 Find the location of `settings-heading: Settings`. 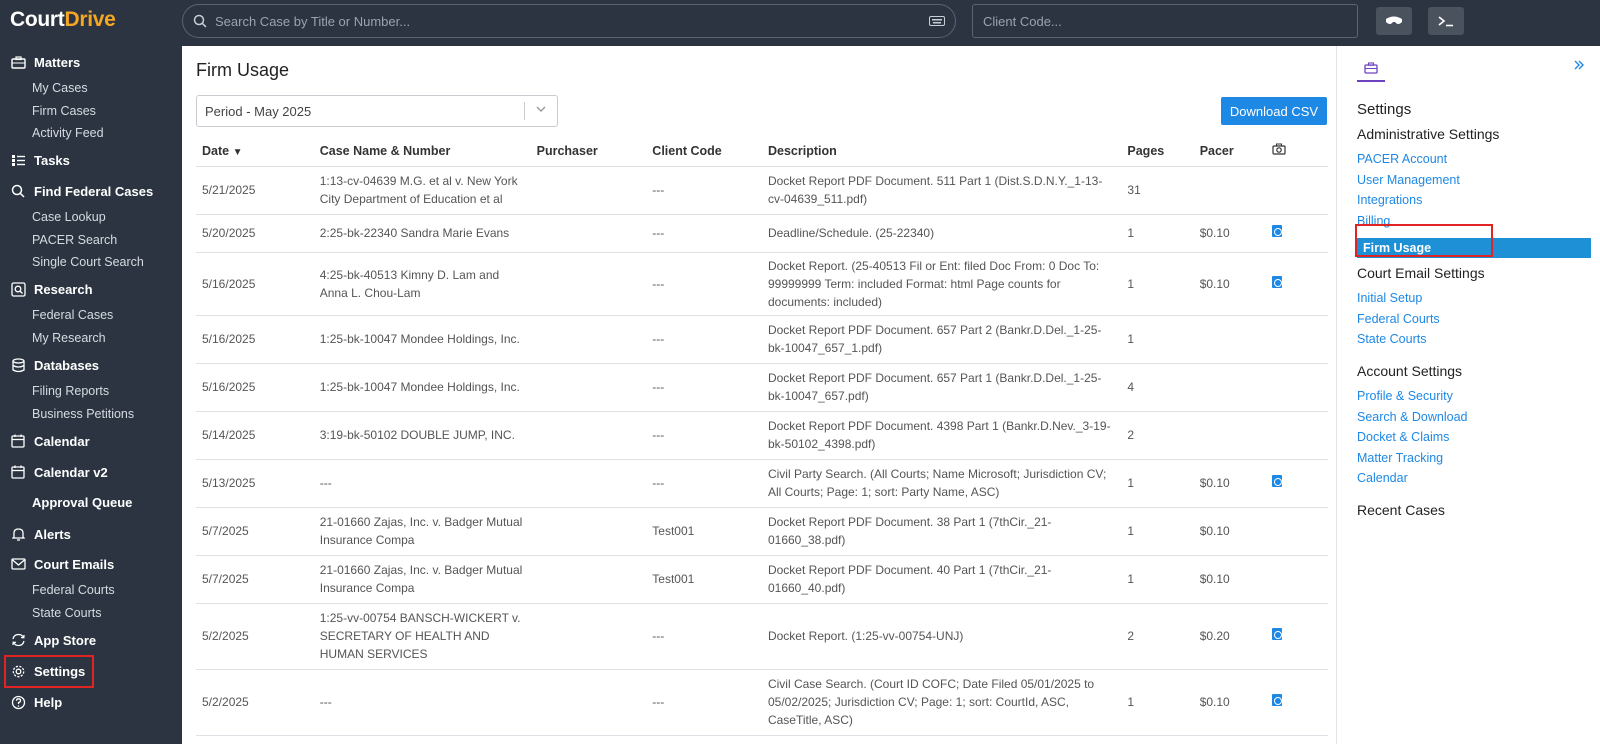

settings-heading: Settings is located at coordinates (1384, 109).